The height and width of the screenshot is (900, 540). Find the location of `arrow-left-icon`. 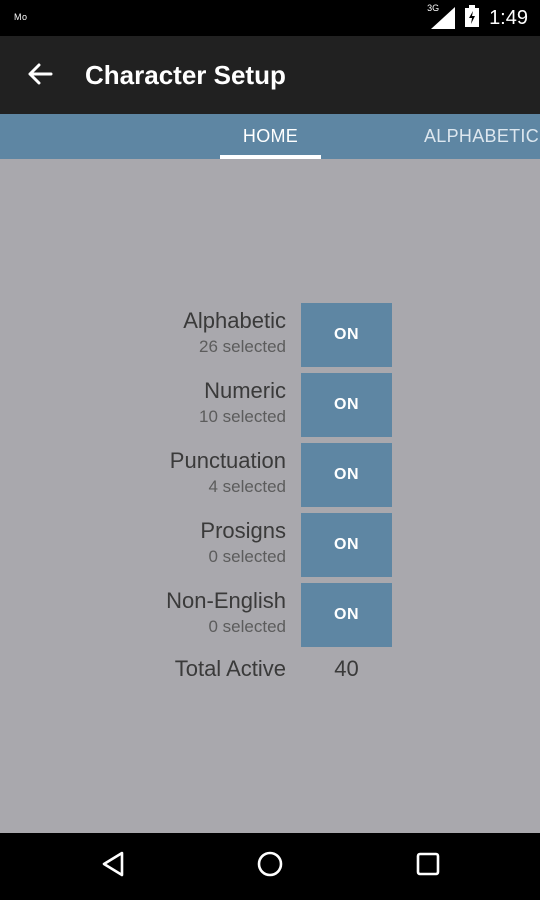

arrow-left-icon is located at coordinates (40, 76).